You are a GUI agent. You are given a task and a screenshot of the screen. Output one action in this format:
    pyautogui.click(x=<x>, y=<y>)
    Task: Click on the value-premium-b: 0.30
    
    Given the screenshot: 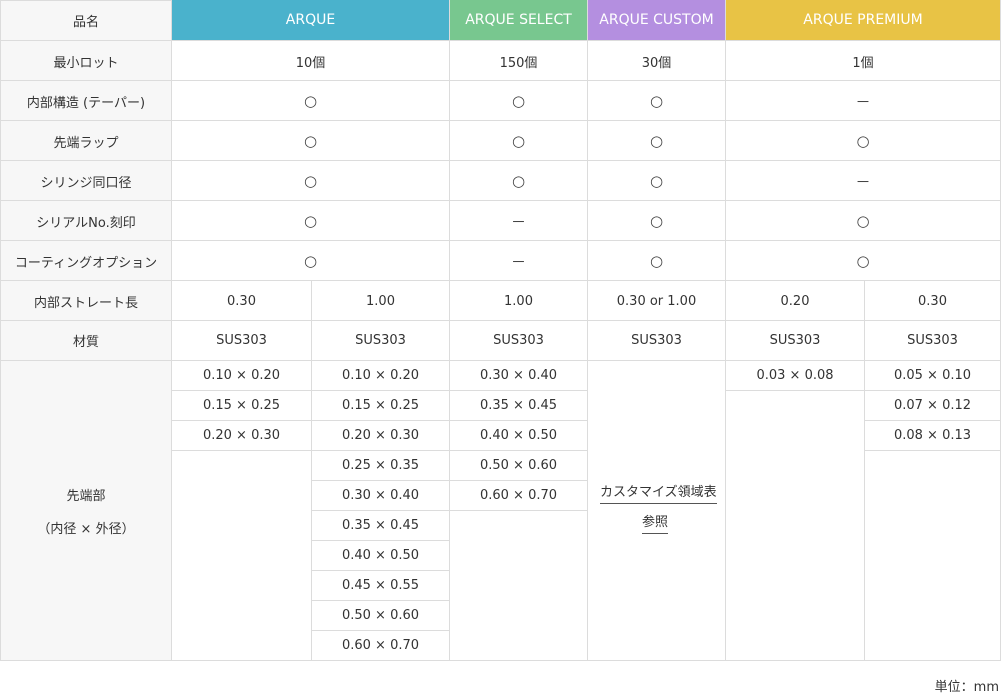 What is the action you would take?
    pyautogui.click(x=933, y=301)
    